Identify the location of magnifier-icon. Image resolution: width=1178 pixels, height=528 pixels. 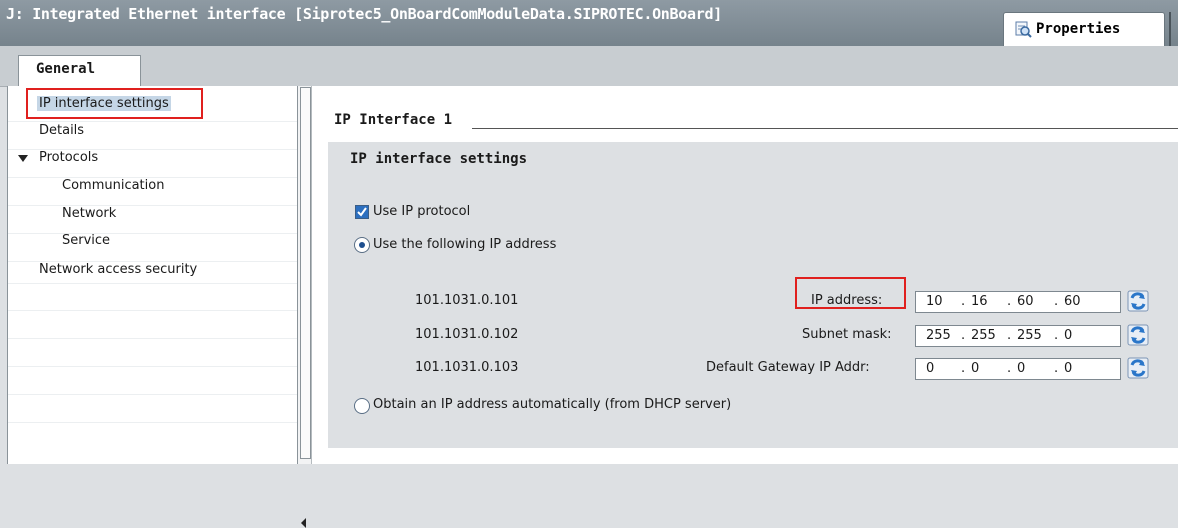
(1023, 29).